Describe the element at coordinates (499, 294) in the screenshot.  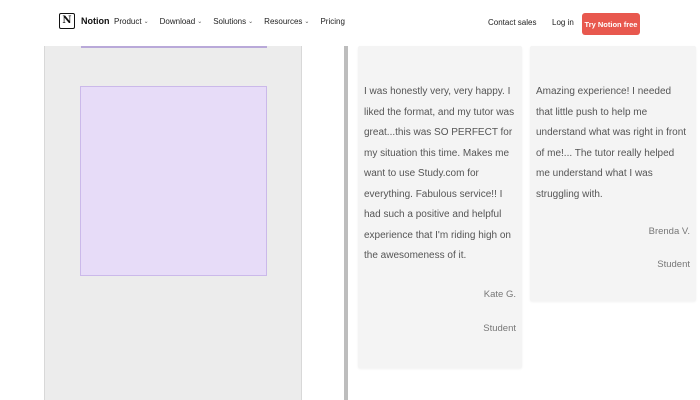
I see `testimonial-author: Kate G.` at that location.